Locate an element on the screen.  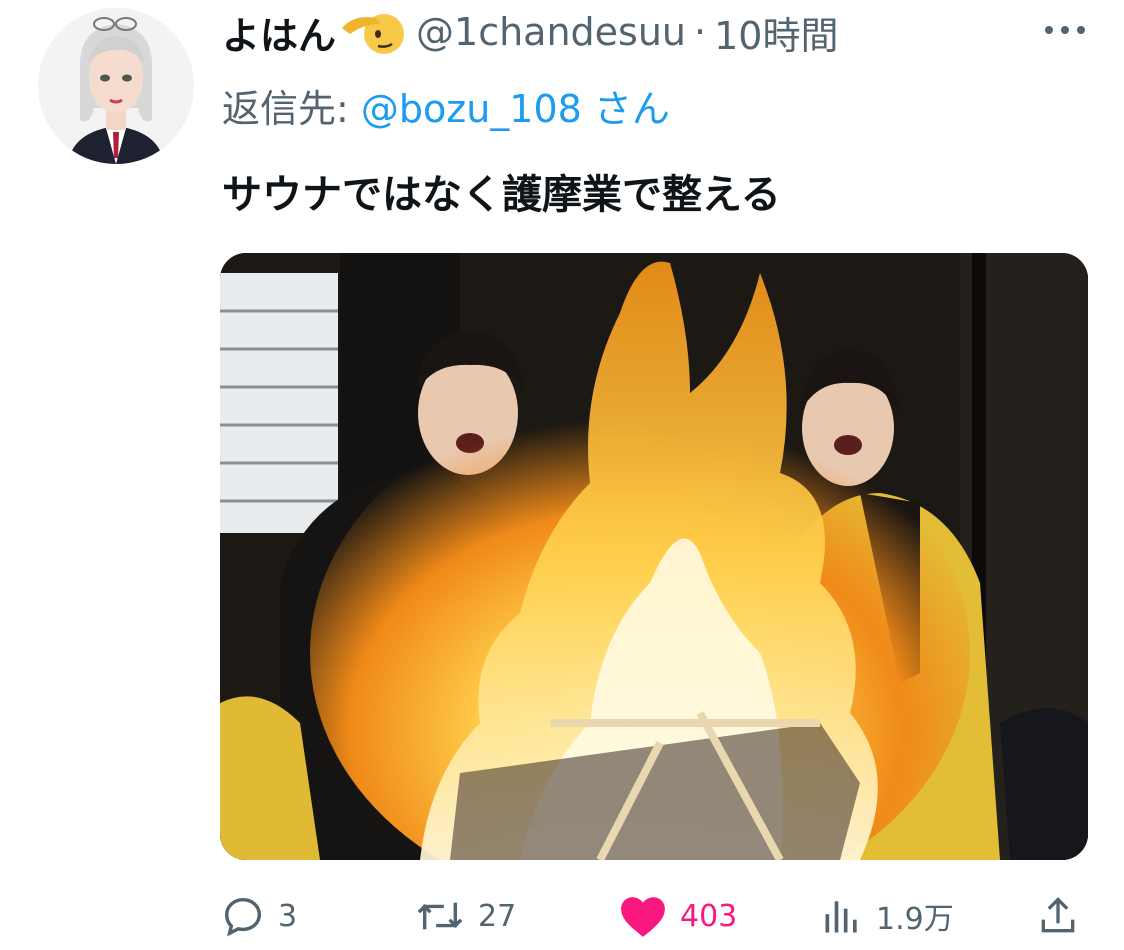
reply-context: 返信先: @bozu_108 さん is located at coordinates (446, 105).